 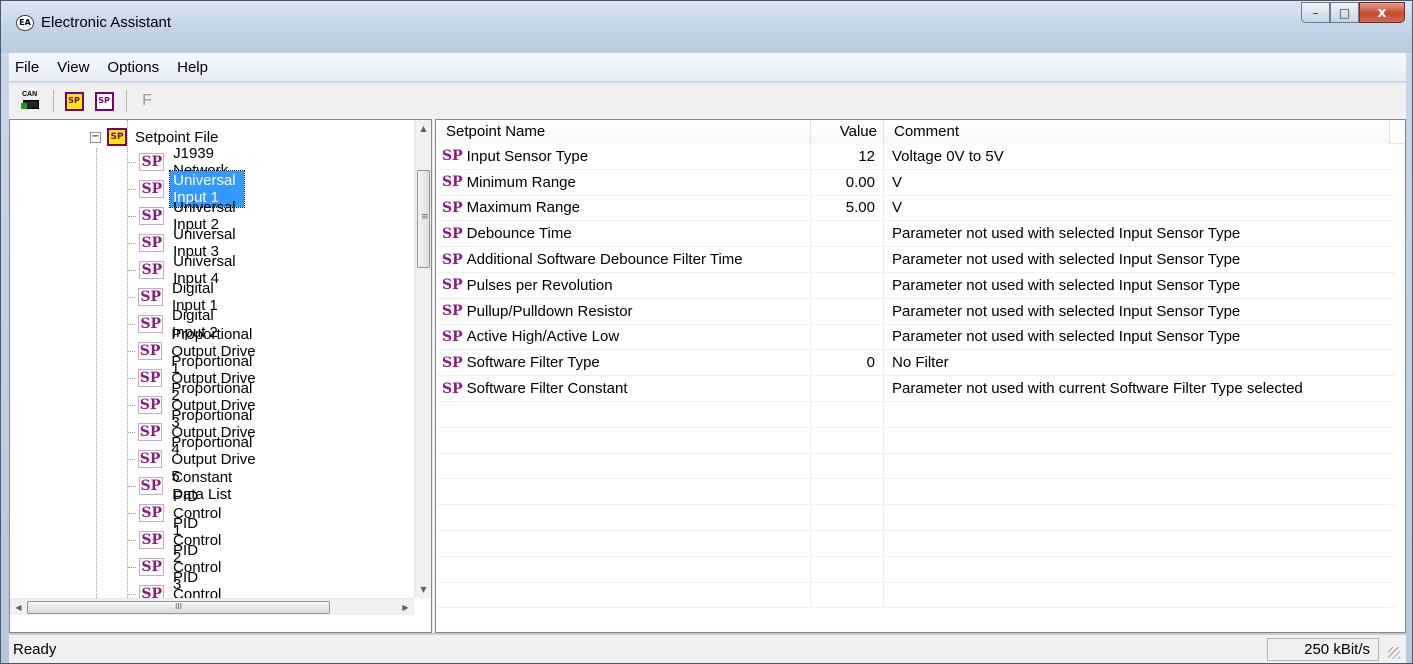 I want to click on open-setpoint-button: SP, so click(x=74, y=101).